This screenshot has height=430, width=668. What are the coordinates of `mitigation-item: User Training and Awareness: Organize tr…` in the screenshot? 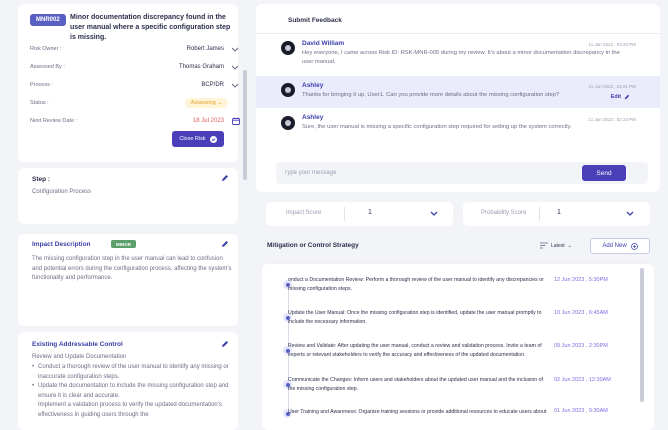 It's located at (452, 414).